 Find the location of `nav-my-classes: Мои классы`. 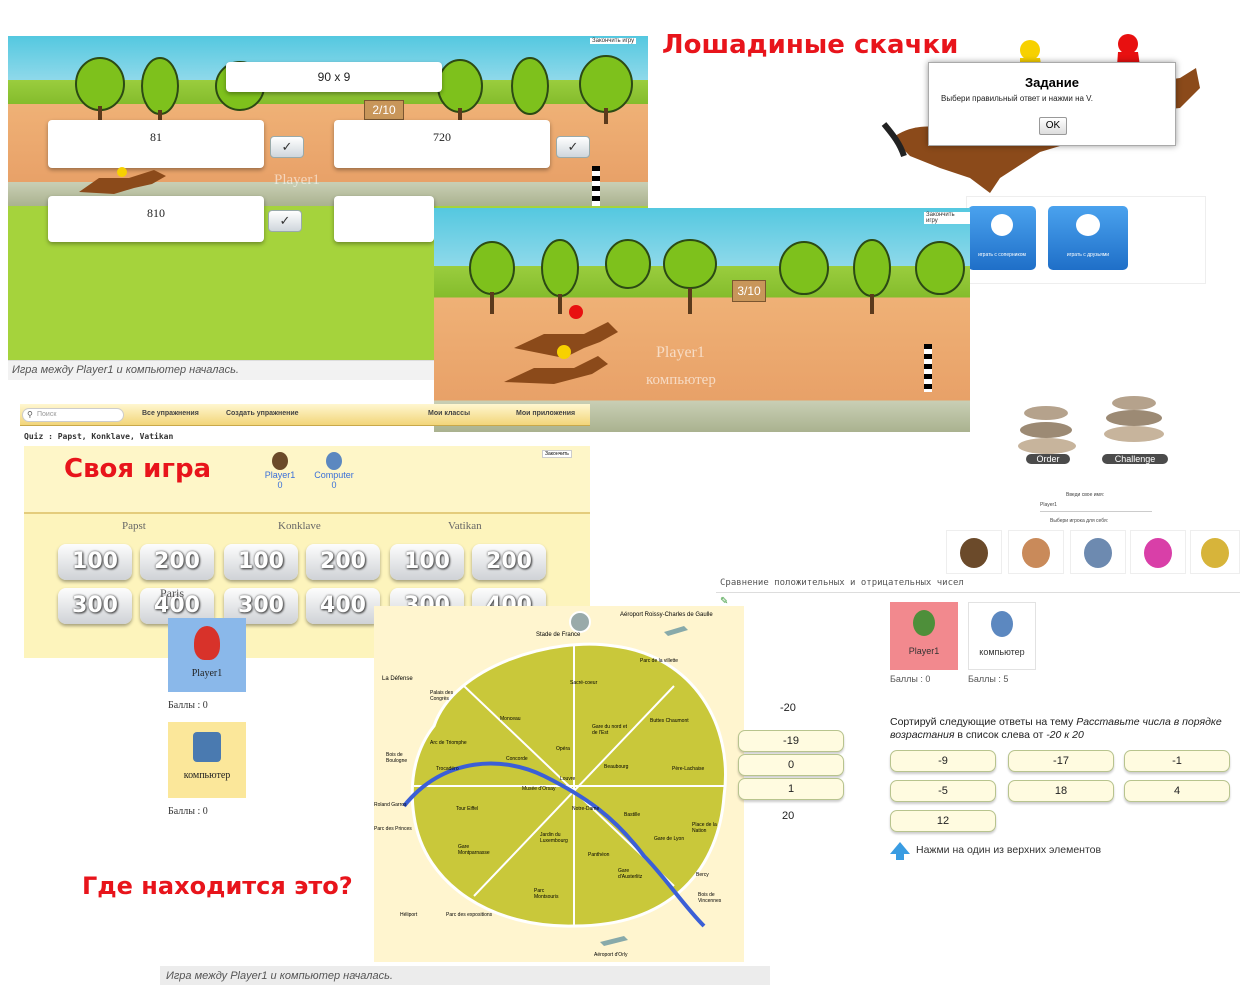

nav-my-classes: Мои классы is located at coordinates (449, 413).